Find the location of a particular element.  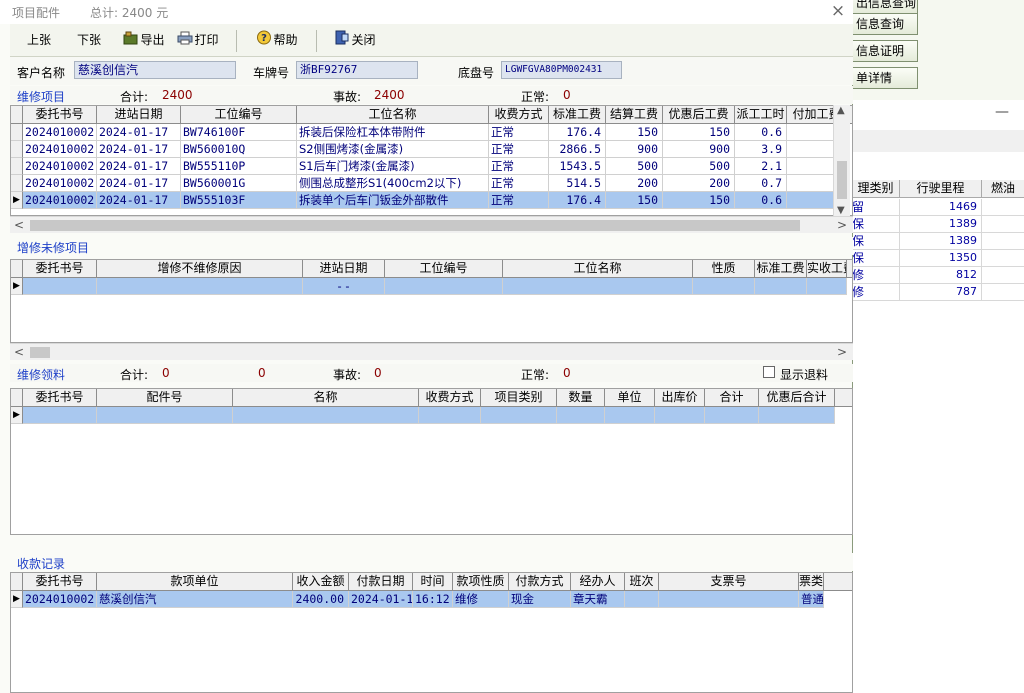

unrepaired-row: ▶ - - is located at coordinates (431, 286).